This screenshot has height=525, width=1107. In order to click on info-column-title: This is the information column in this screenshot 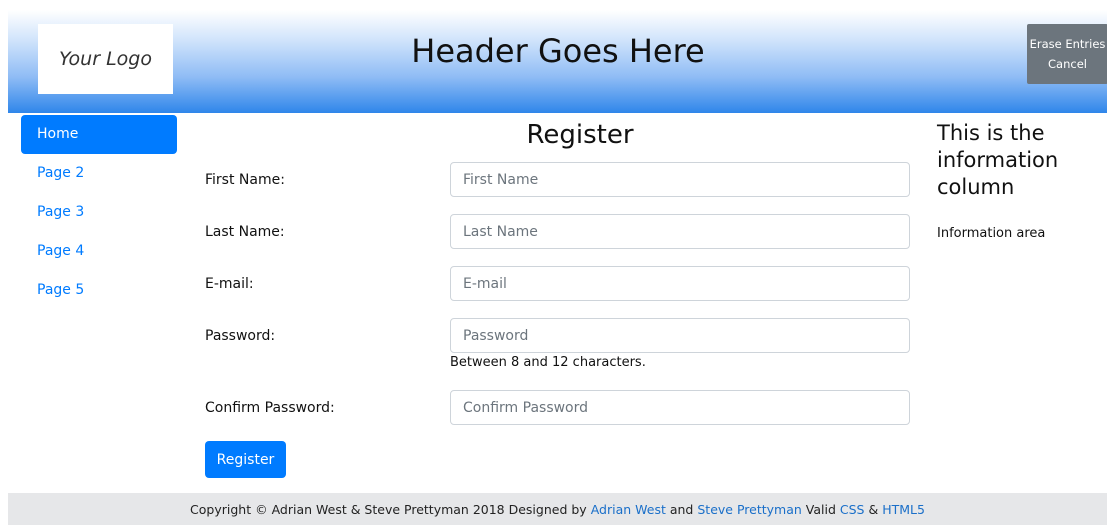, I will do `click(998, 160)`.